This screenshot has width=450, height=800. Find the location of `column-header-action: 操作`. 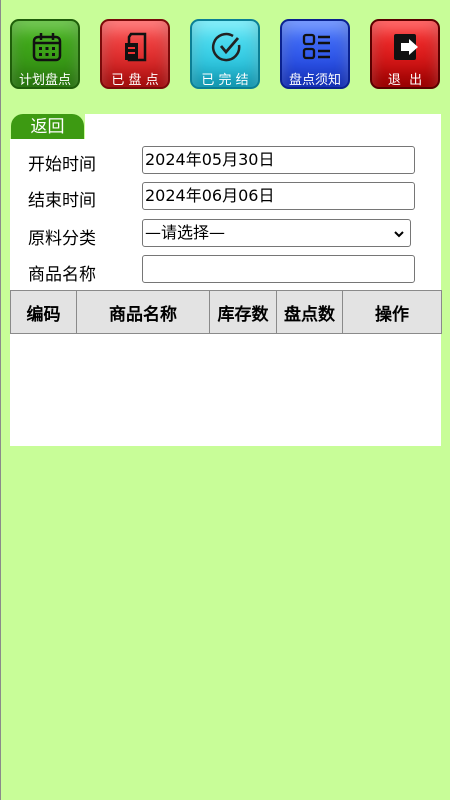

column-header-action: 操作 is located at coordinates (392, 312).